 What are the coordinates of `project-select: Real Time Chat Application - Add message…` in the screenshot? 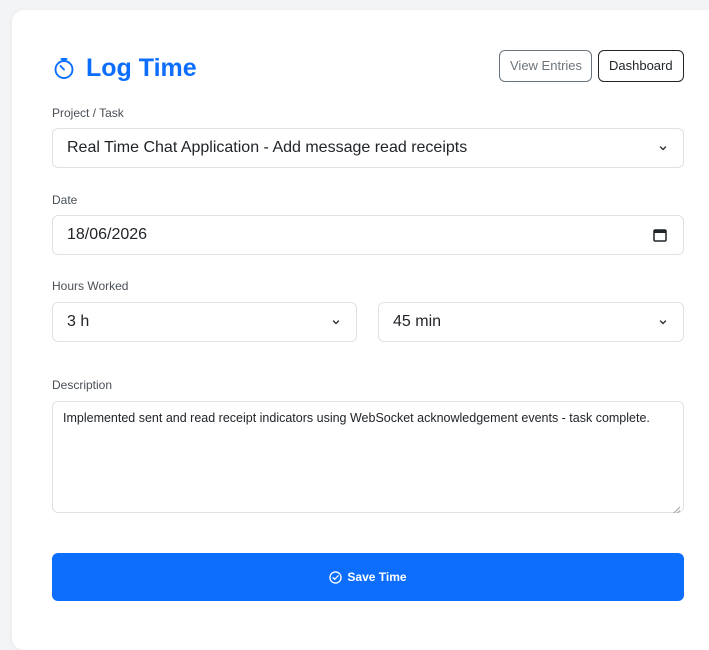 It's located at (368, 148).